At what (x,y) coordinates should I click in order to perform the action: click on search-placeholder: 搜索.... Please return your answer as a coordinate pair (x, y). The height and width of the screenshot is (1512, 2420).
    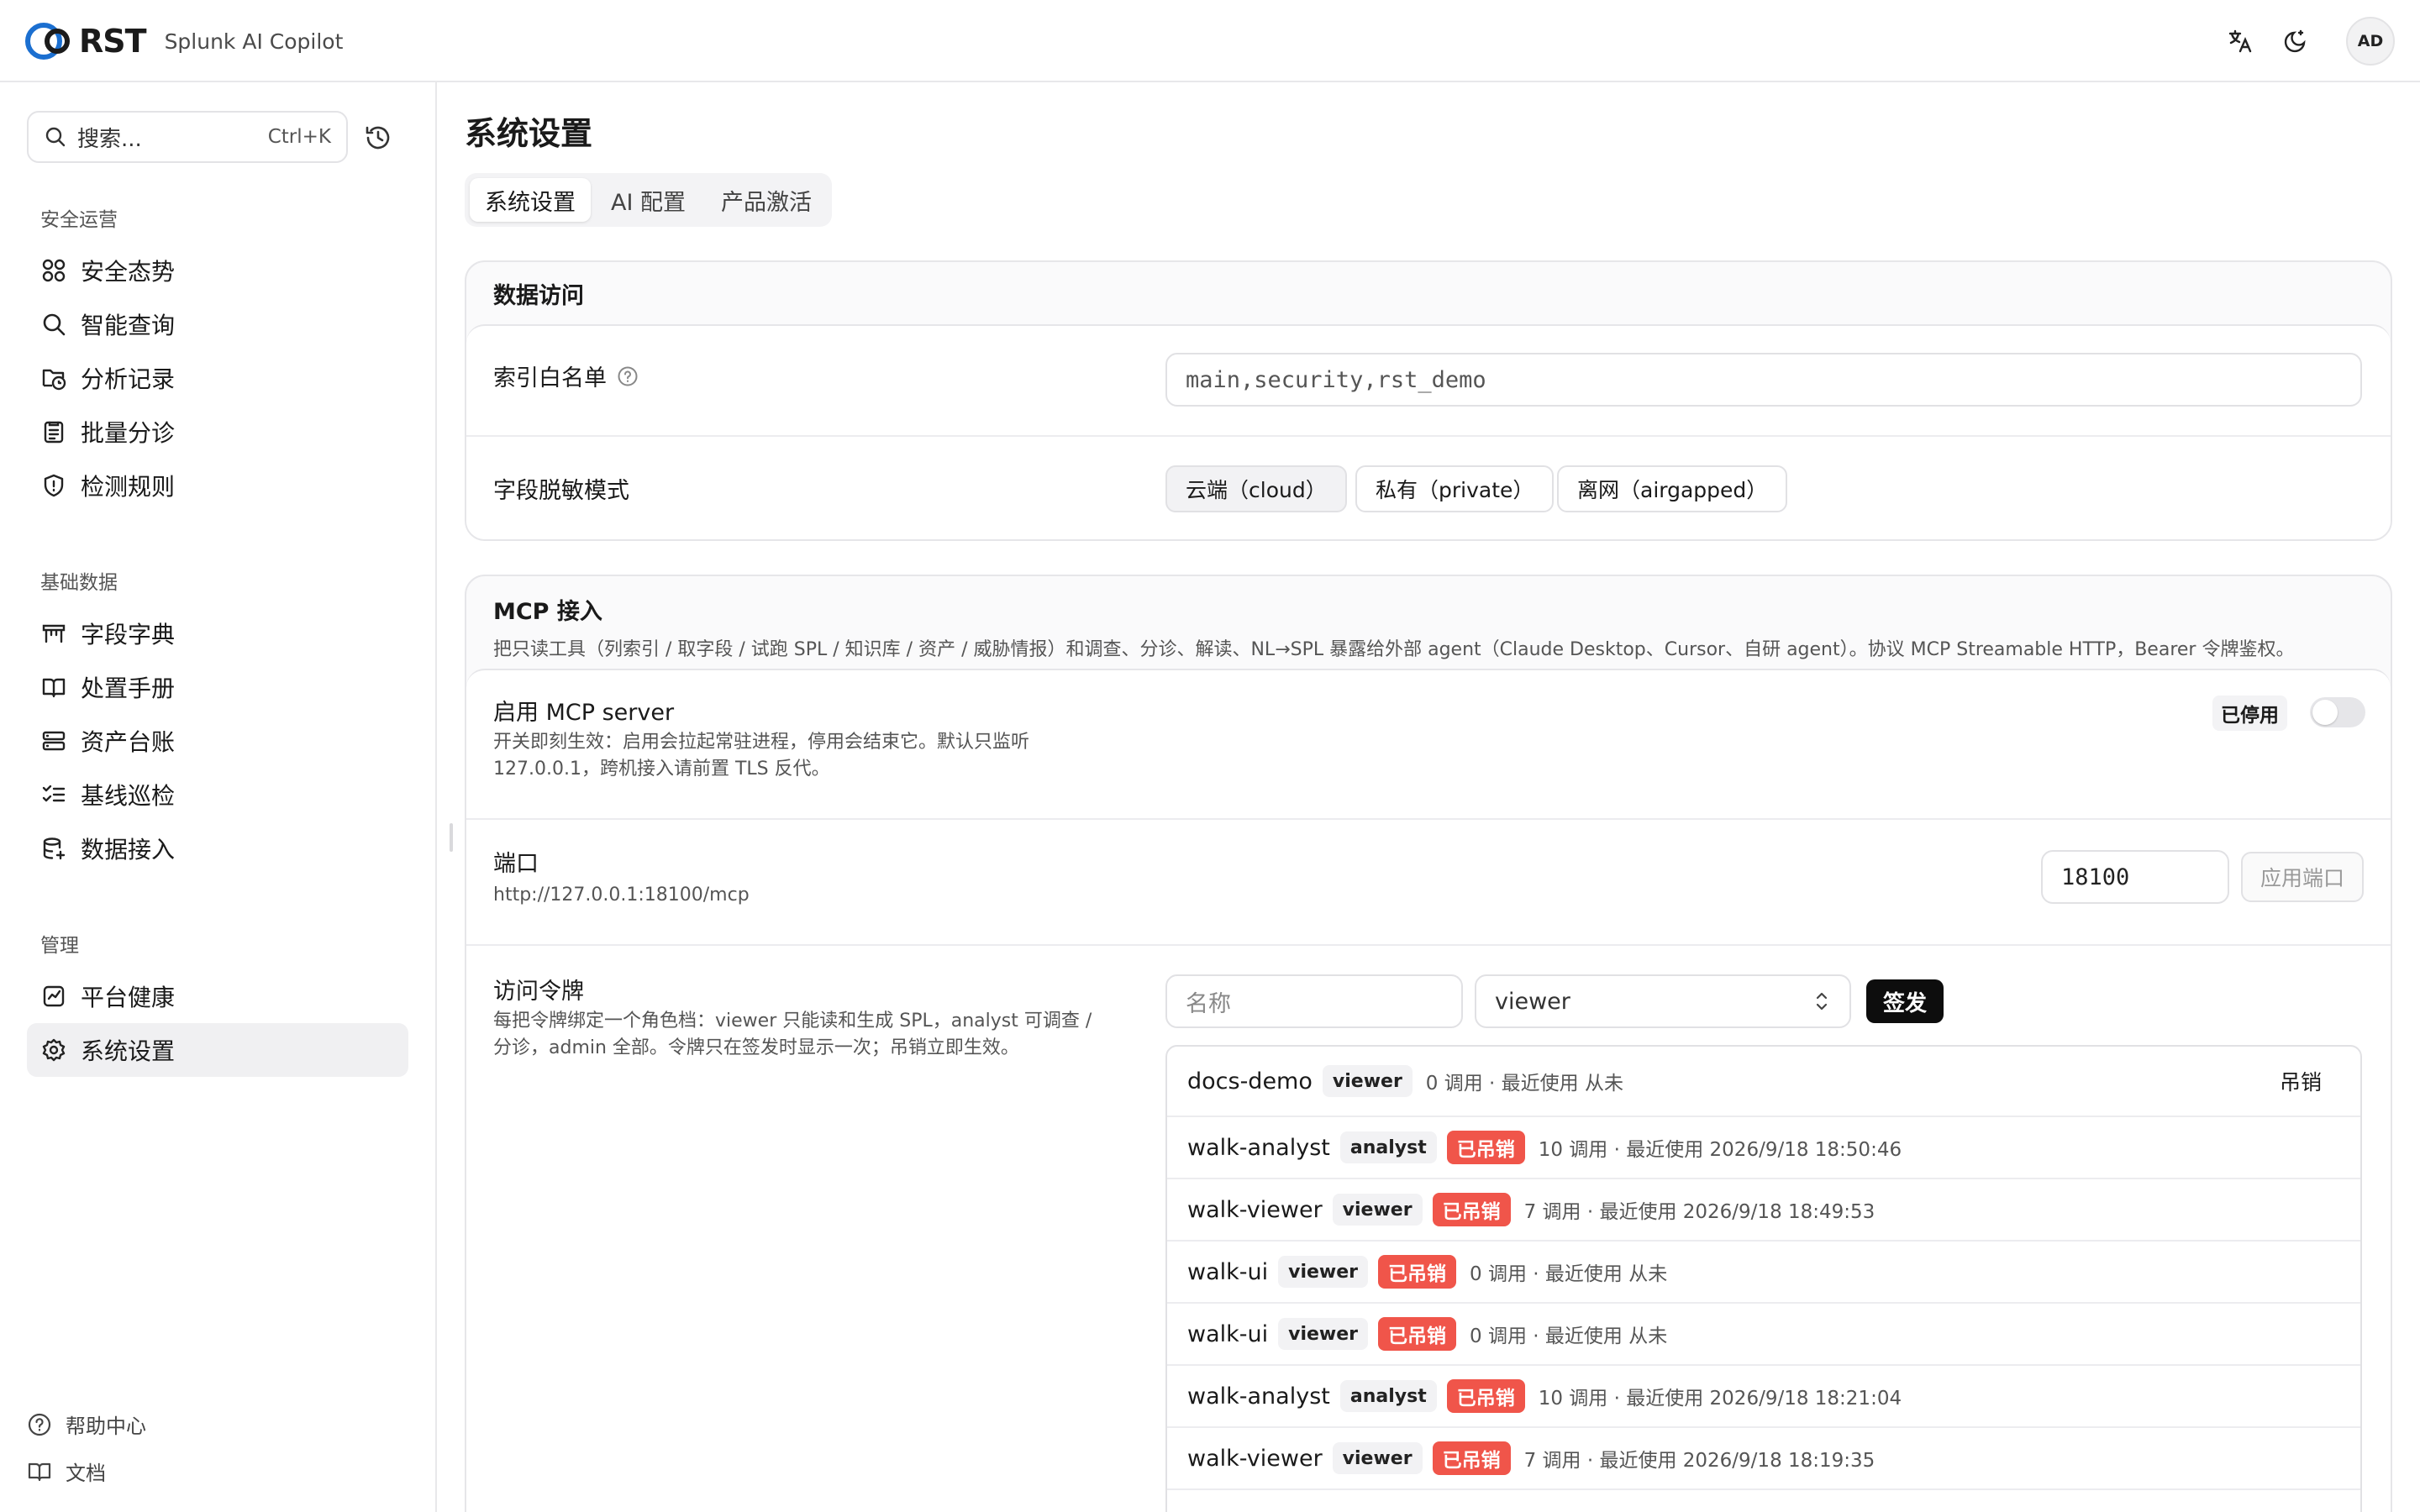
    Looking at the image, I should click on (109, 139).